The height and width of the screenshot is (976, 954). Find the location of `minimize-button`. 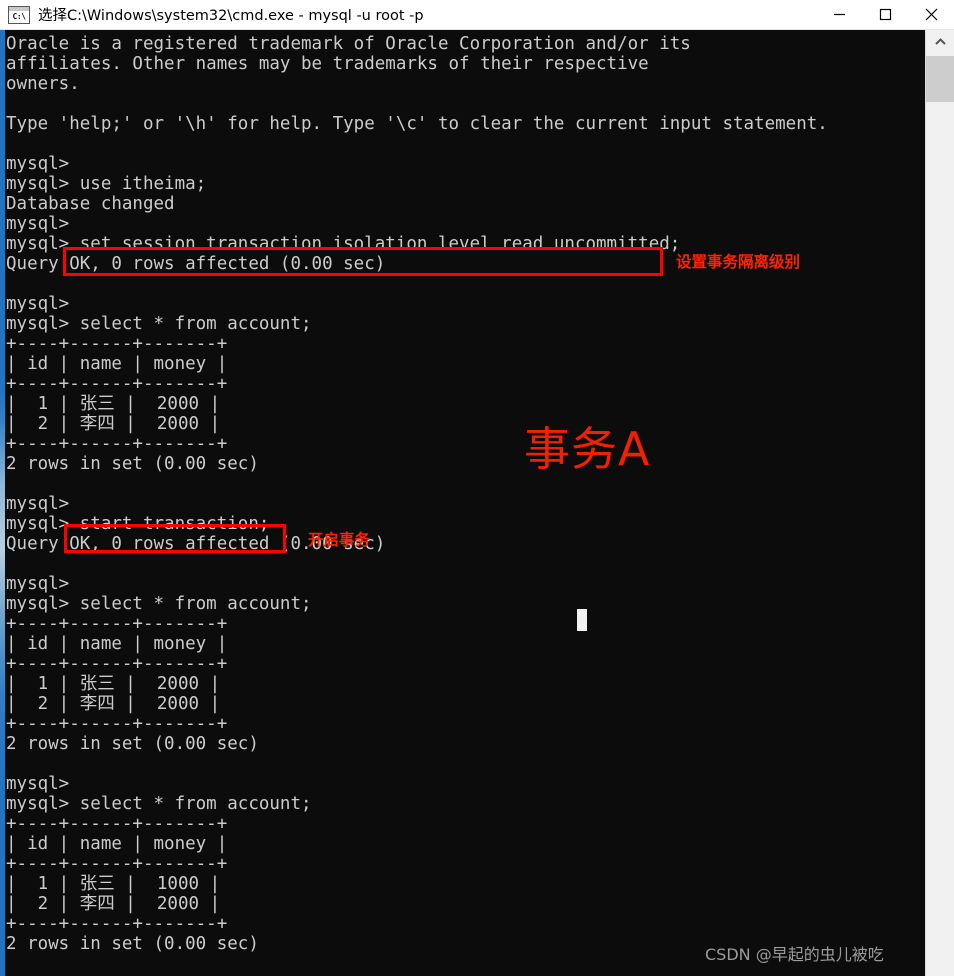

minimize-button is located at coordinates (839, 15).